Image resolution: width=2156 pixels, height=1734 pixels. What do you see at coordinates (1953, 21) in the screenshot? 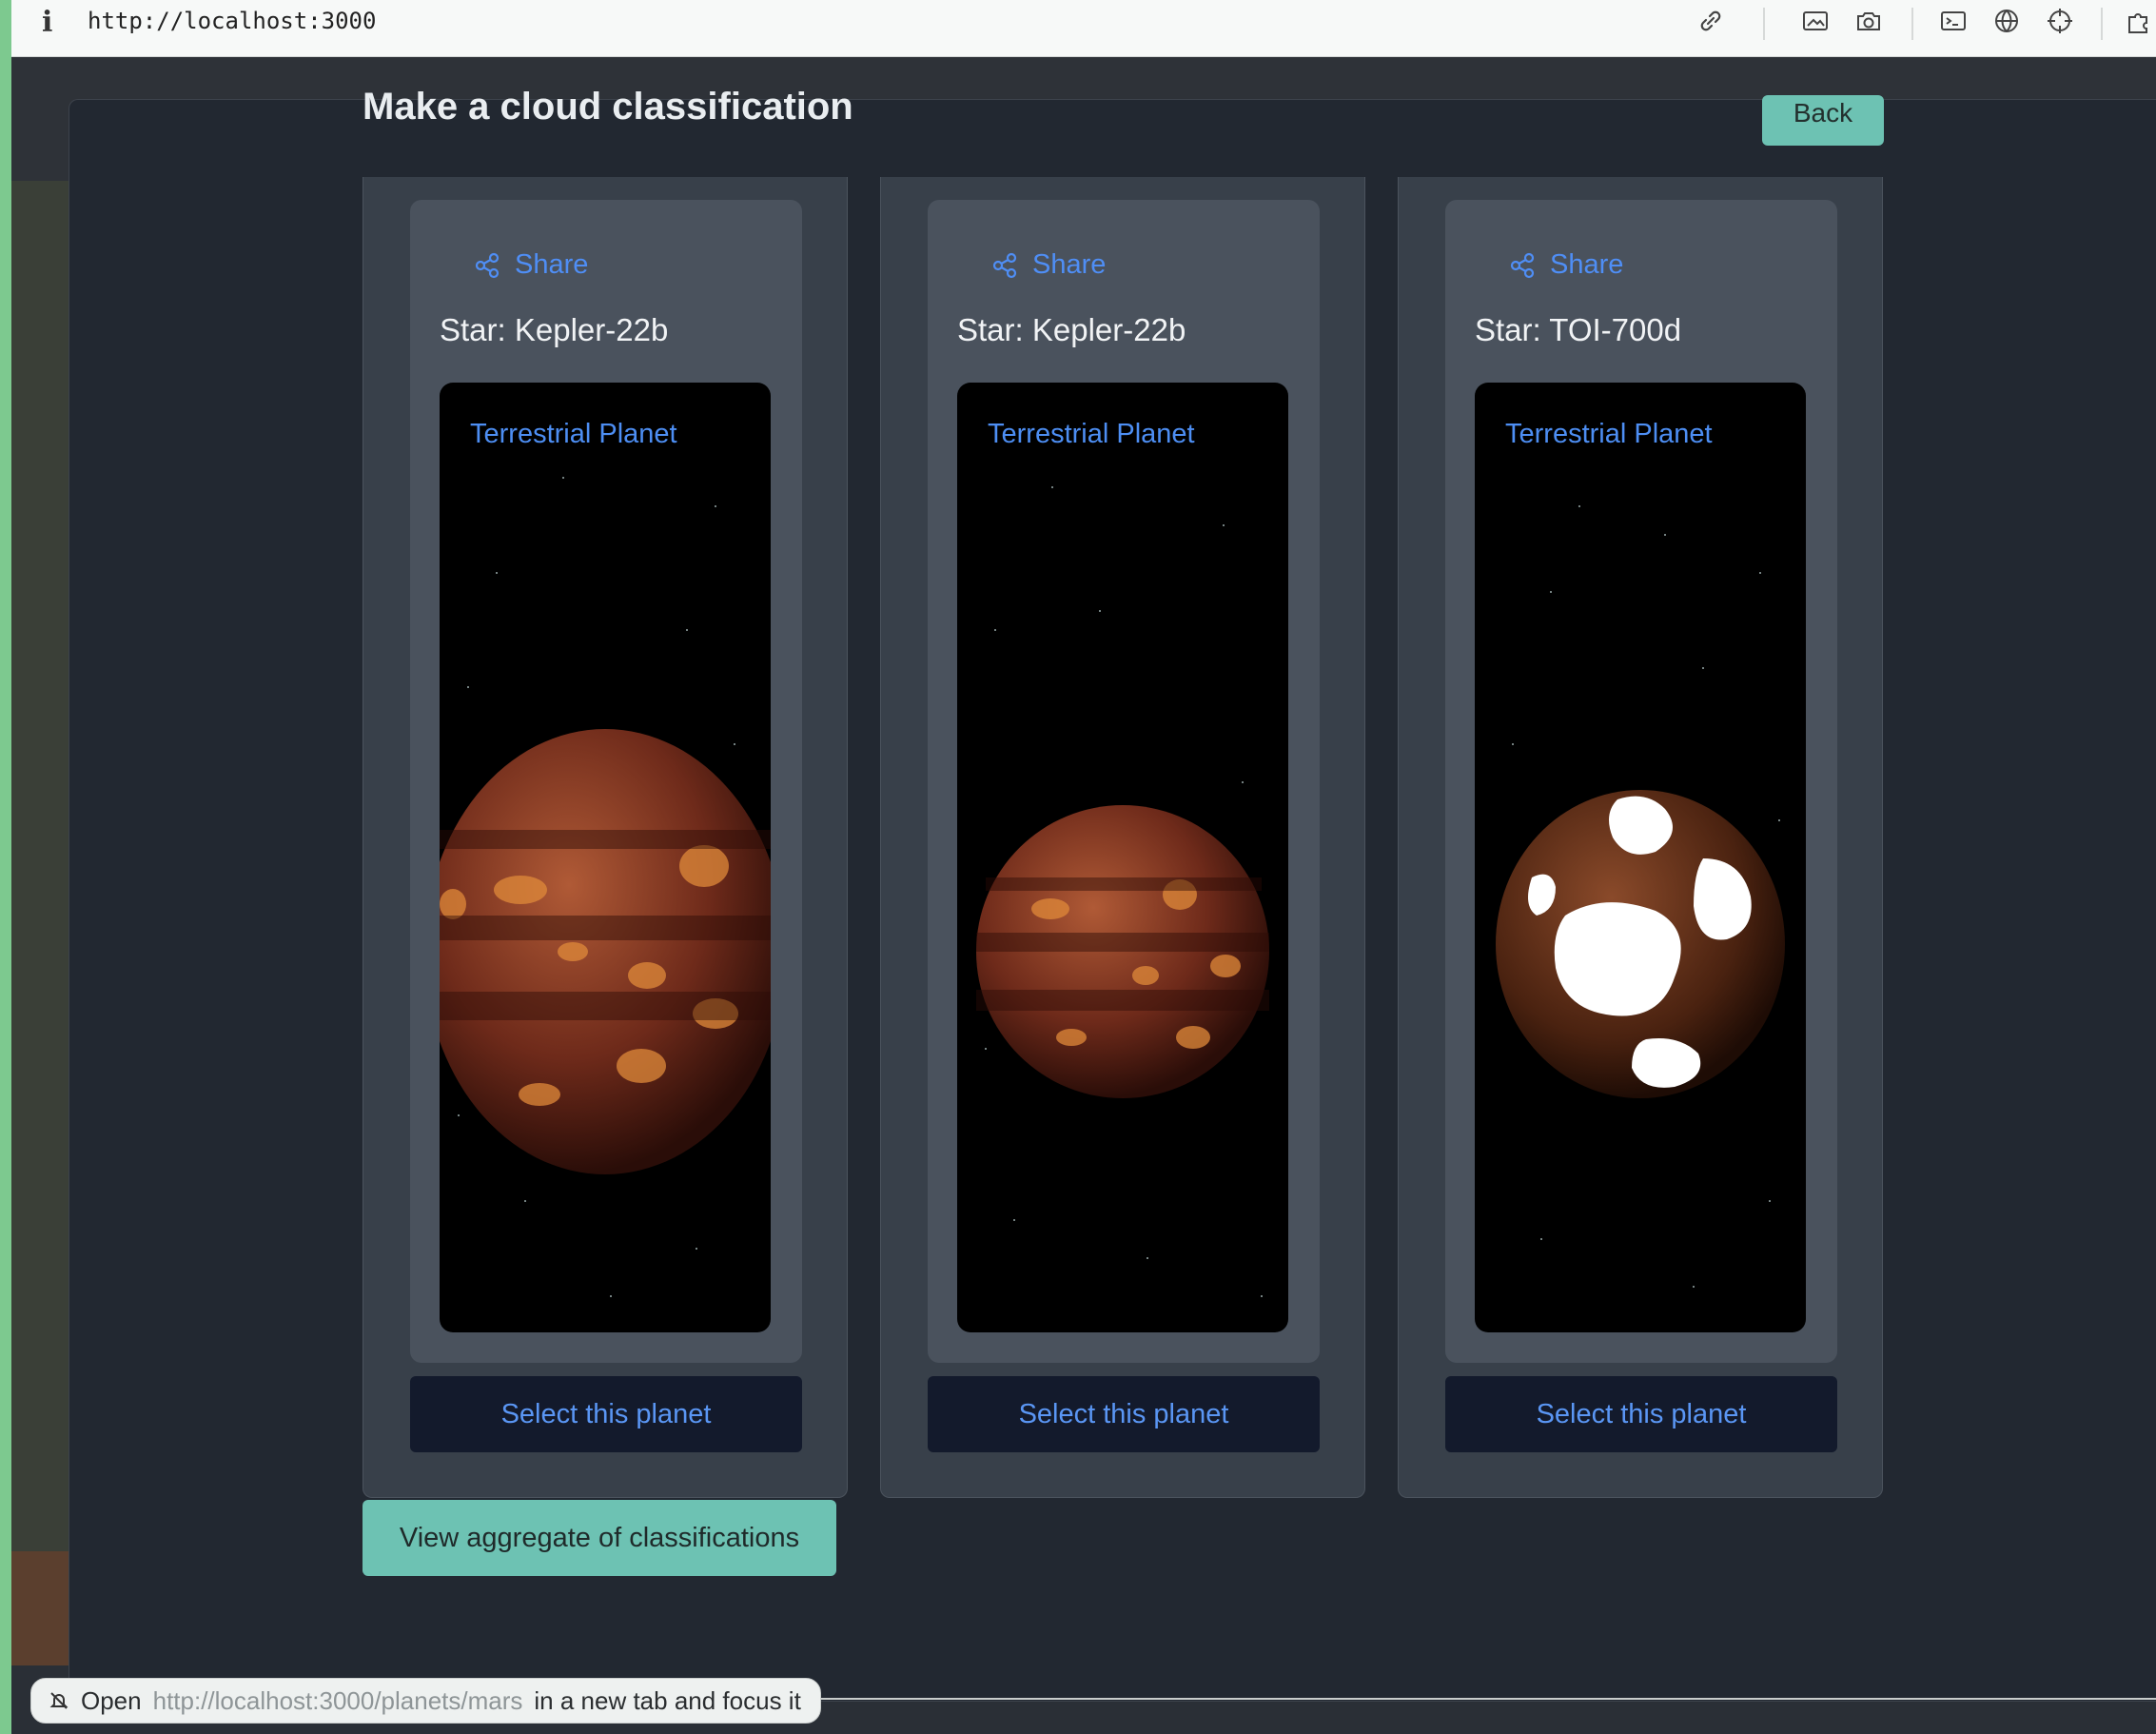
I see `terminal-icon` at bounding box center [1953, 21].